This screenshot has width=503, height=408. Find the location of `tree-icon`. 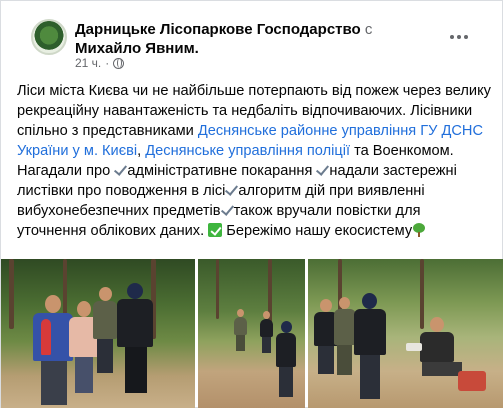

tree-icon is located at coordinates (419, 230).